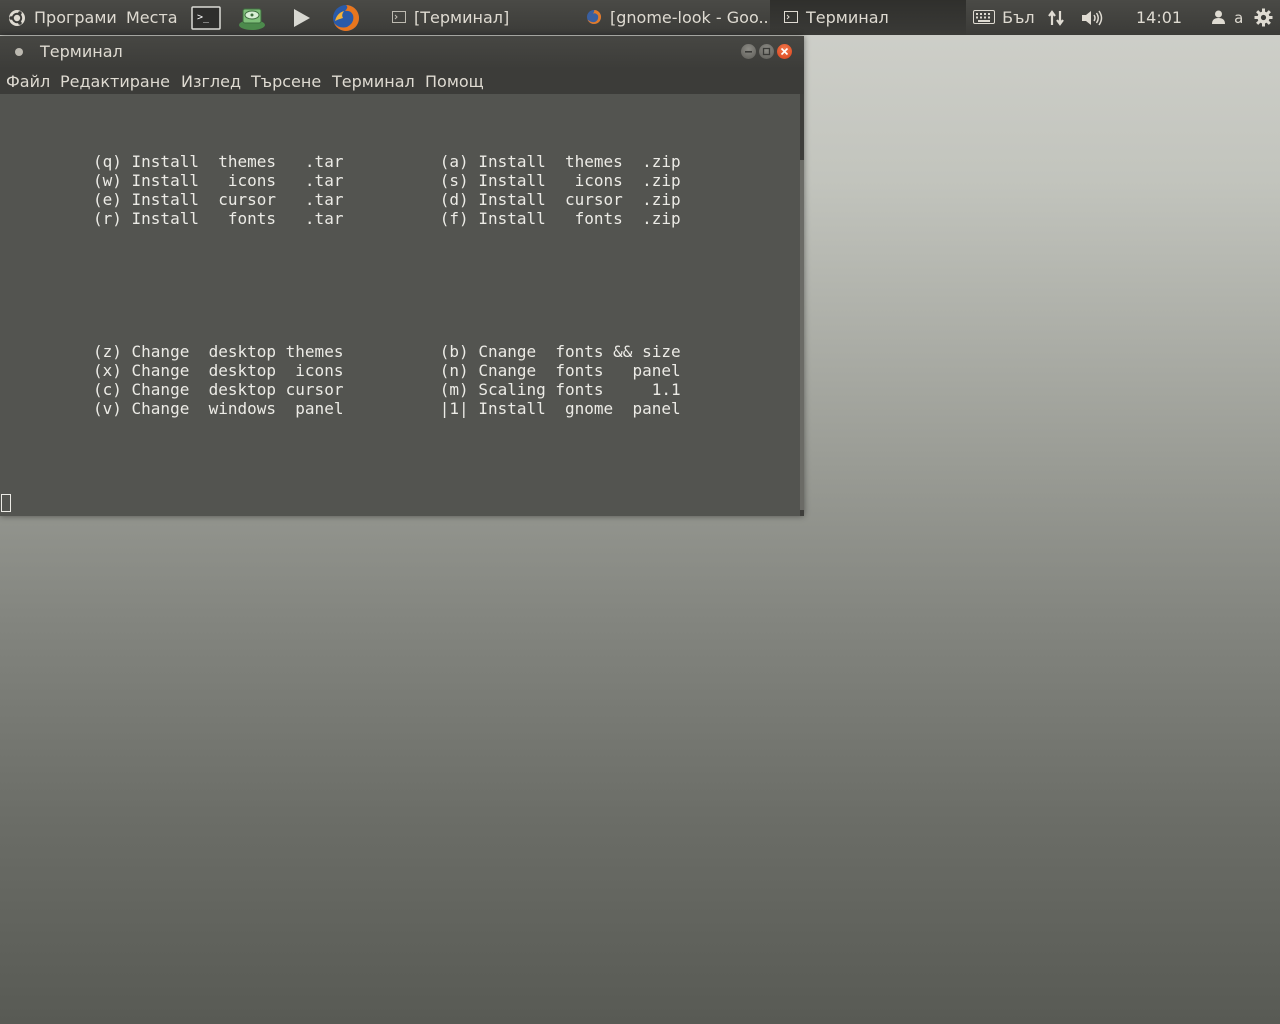 The width and height of the screenshot is (1280, 1024). I want to click on menu-search: Търсене, so click(286, 81).